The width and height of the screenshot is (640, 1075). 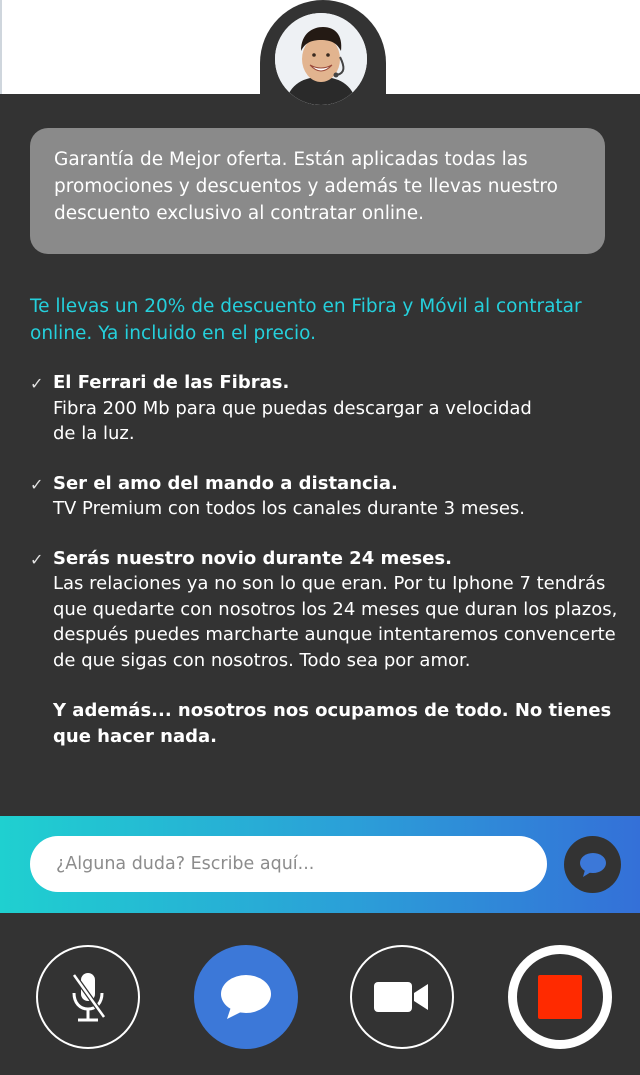 I want to click on send-message-button, so click(x=592, y=864).